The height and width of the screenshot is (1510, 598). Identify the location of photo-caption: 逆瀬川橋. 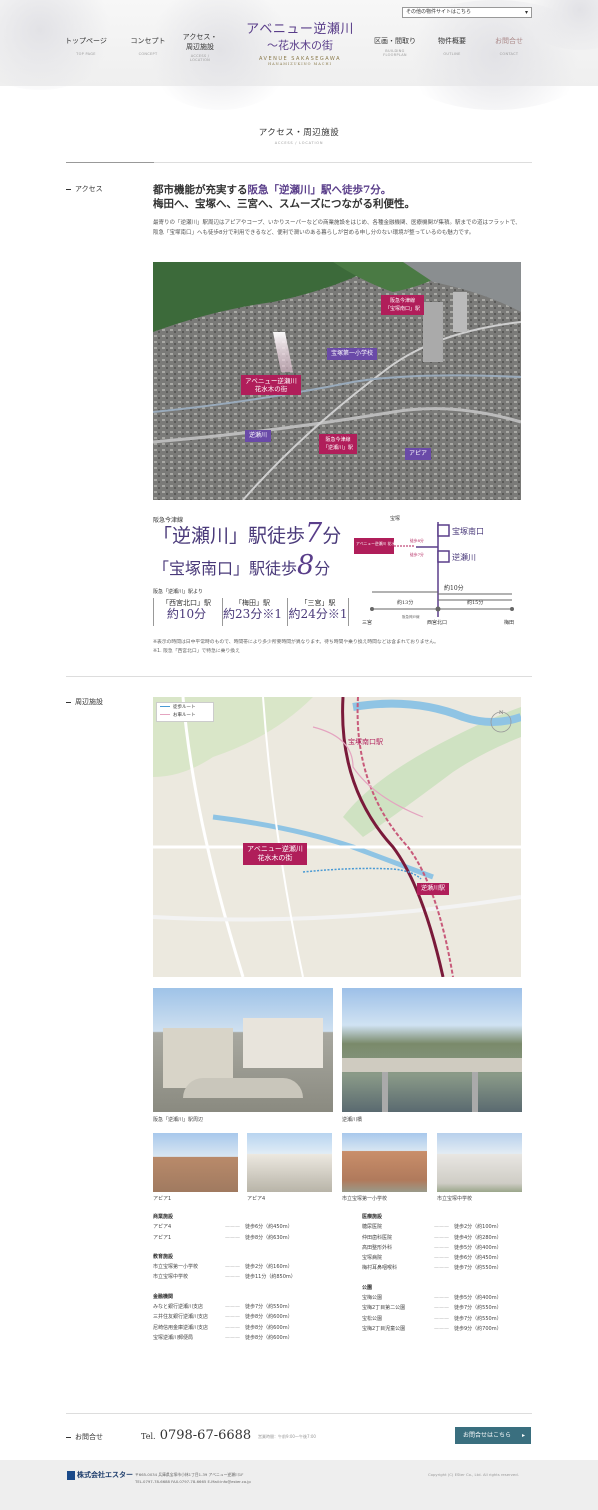
(352, 1120).